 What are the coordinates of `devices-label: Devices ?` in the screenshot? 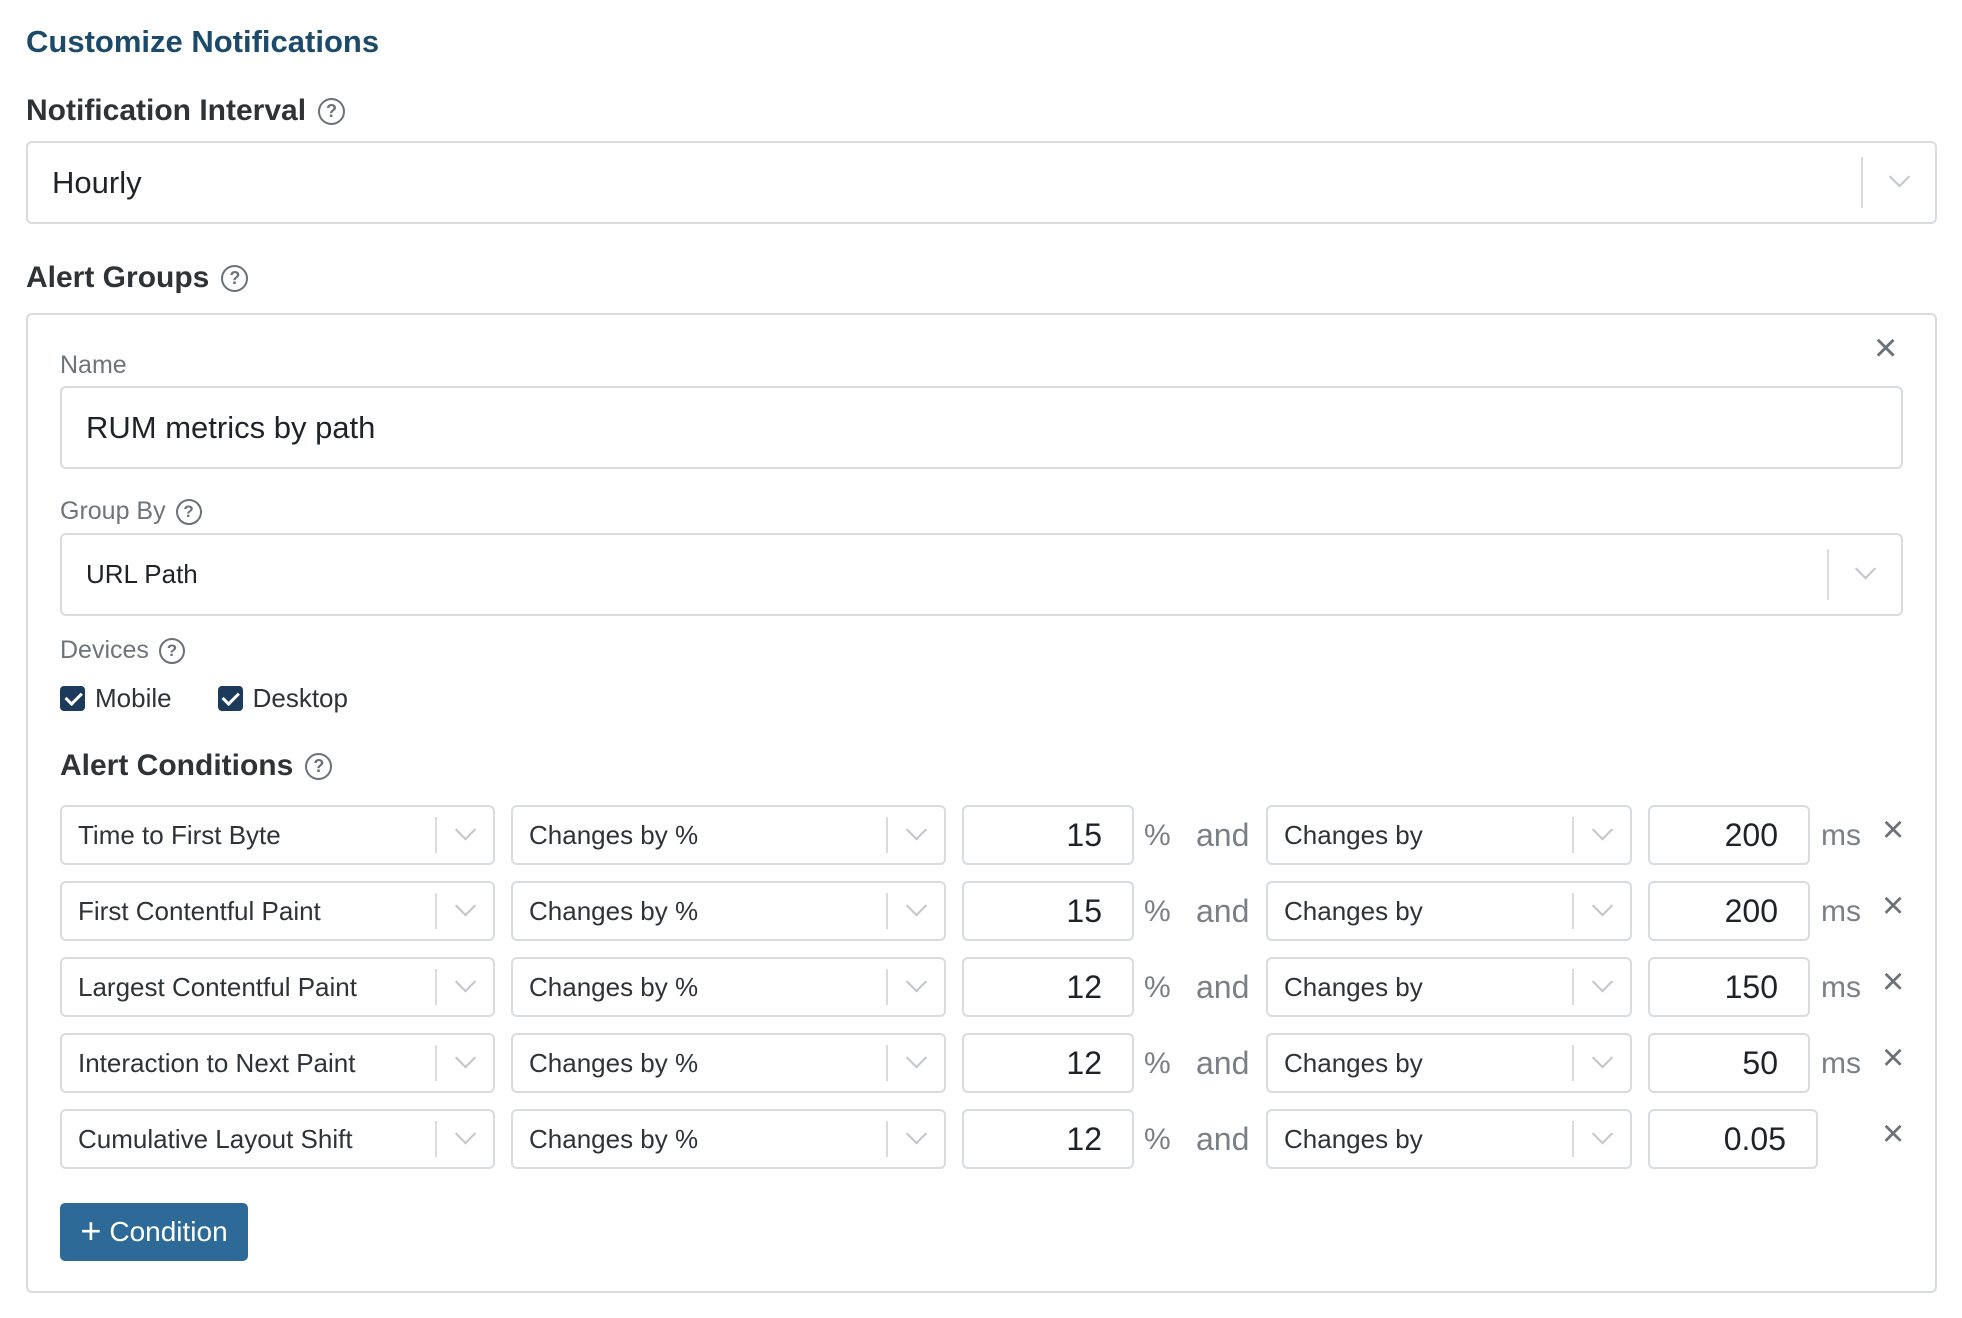 It's located at (122, 650).